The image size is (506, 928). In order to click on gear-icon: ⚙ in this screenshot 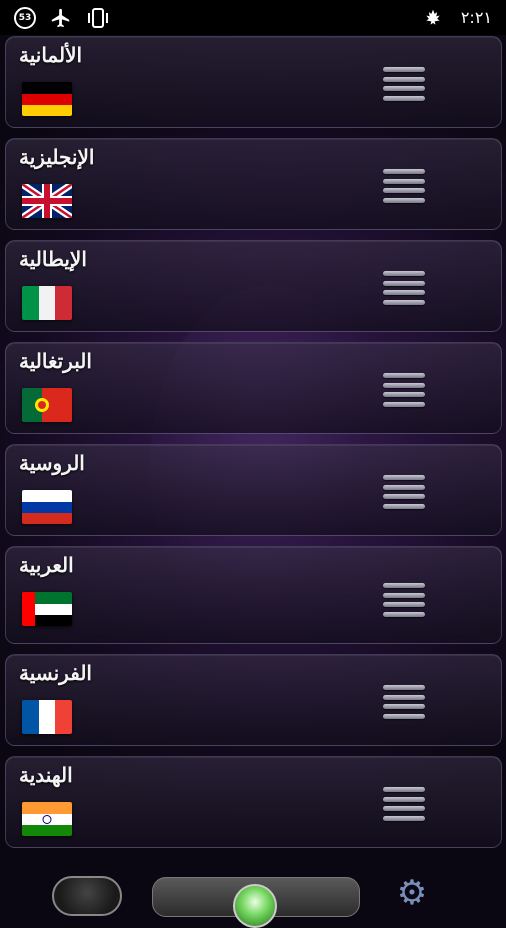, I will do `click(412, 894)`.